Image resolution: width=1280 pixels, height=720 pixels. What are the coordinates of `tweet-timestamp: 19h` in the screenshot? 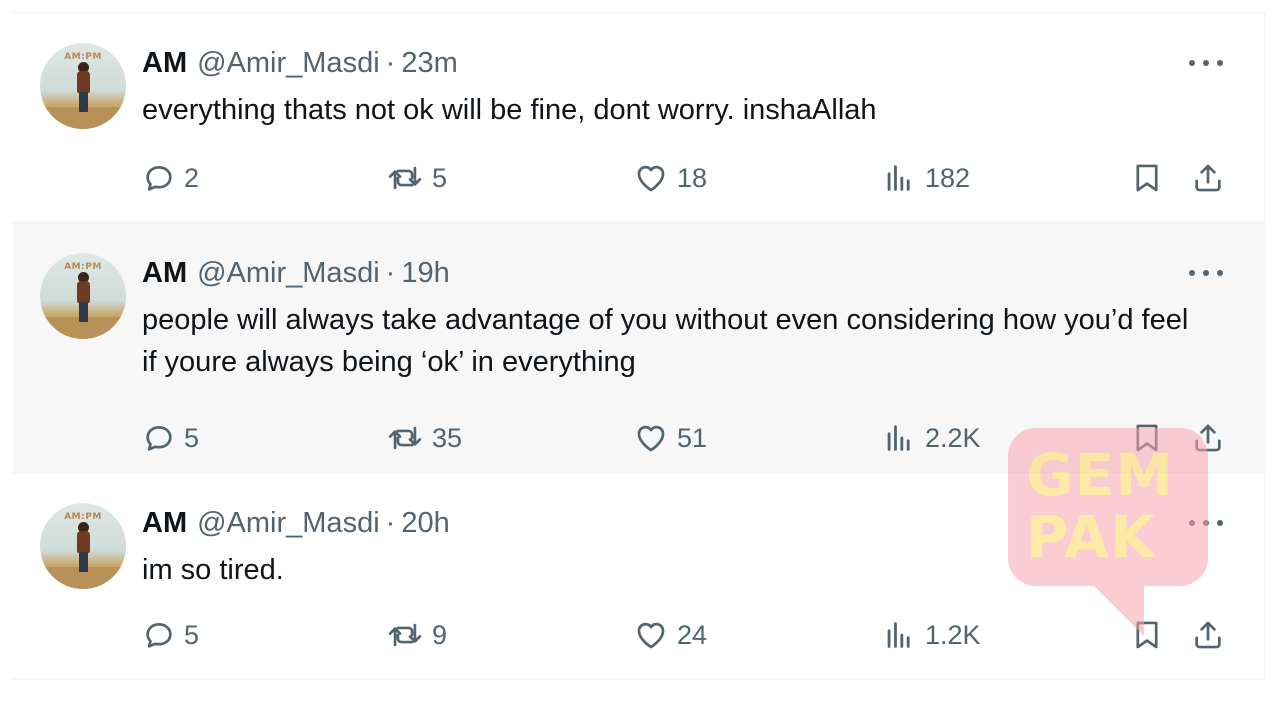 It's located at (425, 273).